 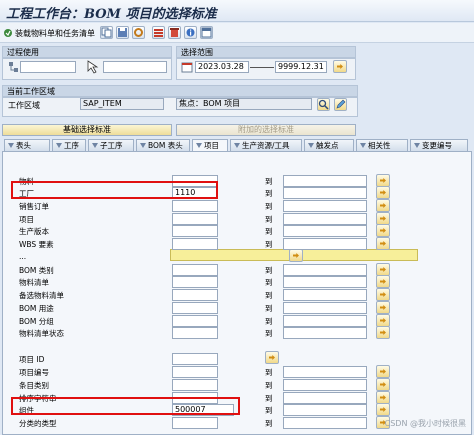 What do you see at coordinates (266, 130) in the screenshot?
I see `additional-criteria-button: 附加的选择标准` at bounding box center [266, 130].